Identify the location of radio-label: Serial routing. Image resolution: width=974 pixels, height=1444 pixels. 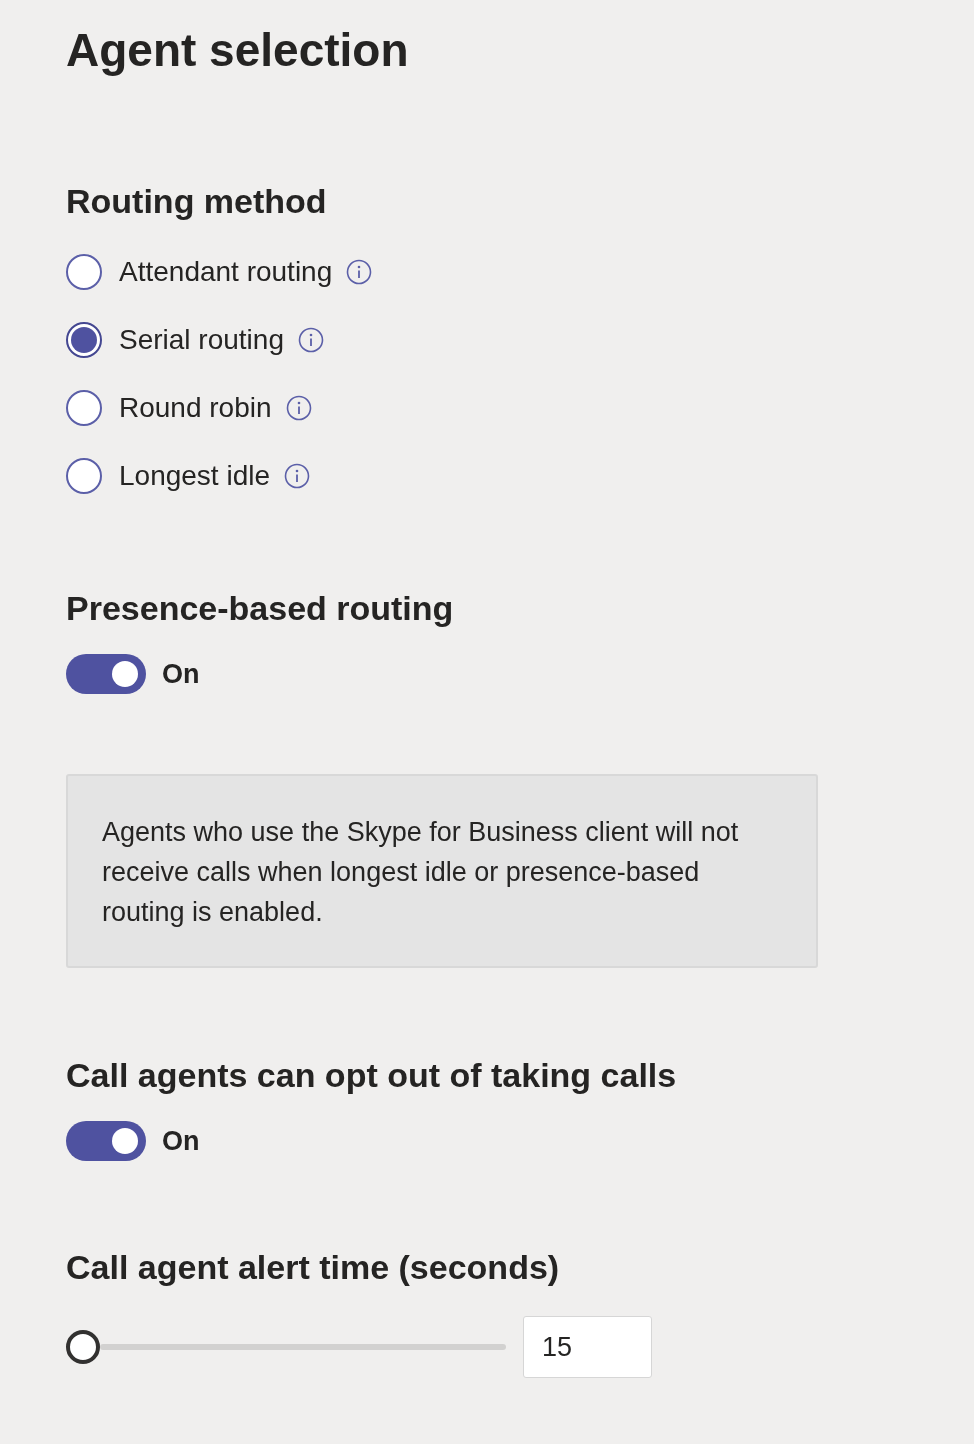
(201, 340).